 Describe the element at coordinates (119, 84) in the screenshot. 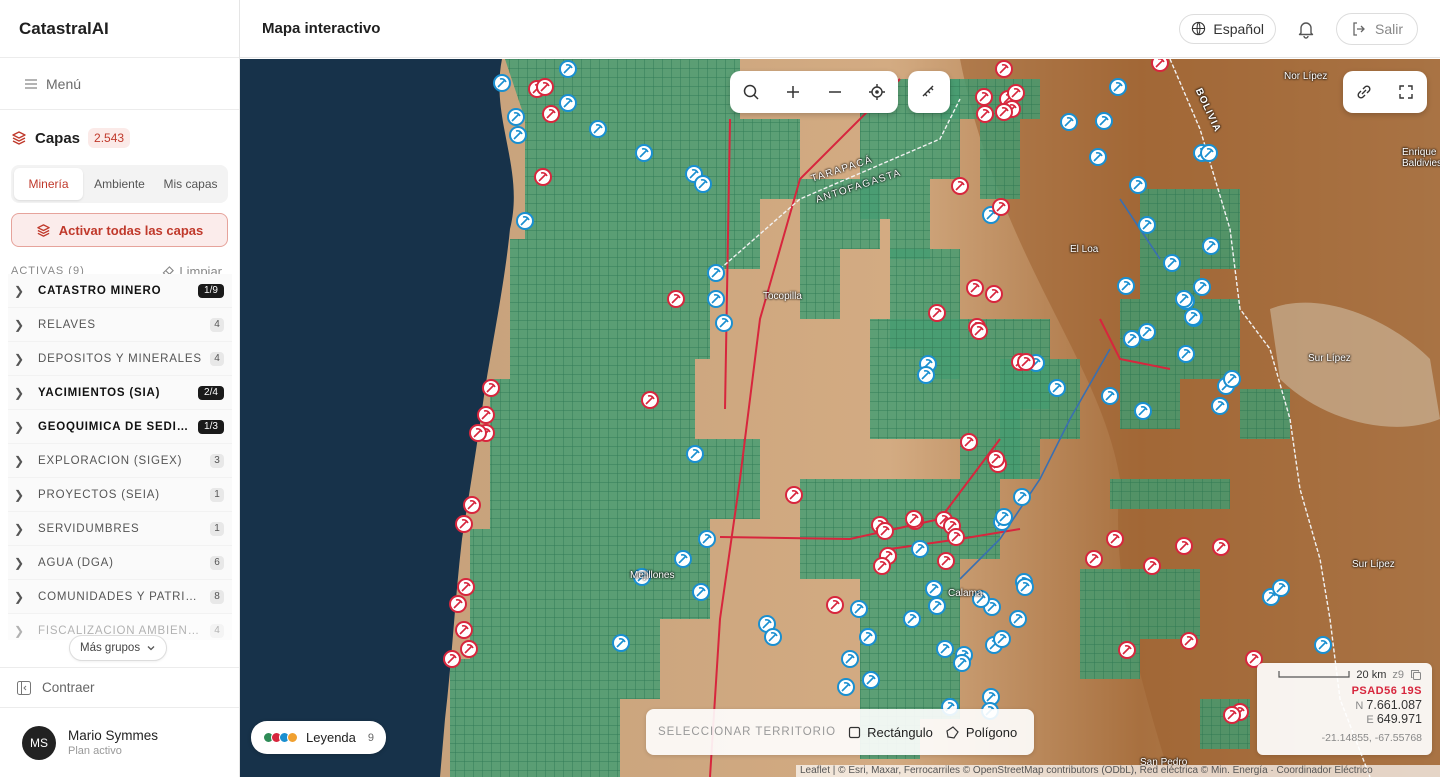

I see `menu-button: Menú` at that location.